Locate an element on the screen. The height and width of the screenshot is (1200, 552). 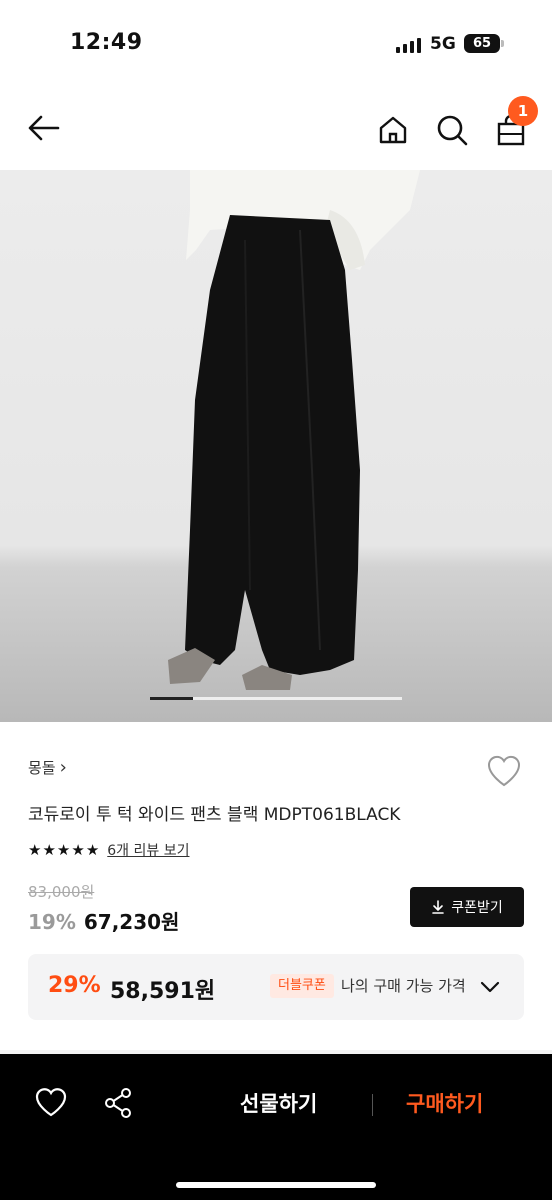
status-bar: 12:49 5G 65 is located at coordinates (276, 44).